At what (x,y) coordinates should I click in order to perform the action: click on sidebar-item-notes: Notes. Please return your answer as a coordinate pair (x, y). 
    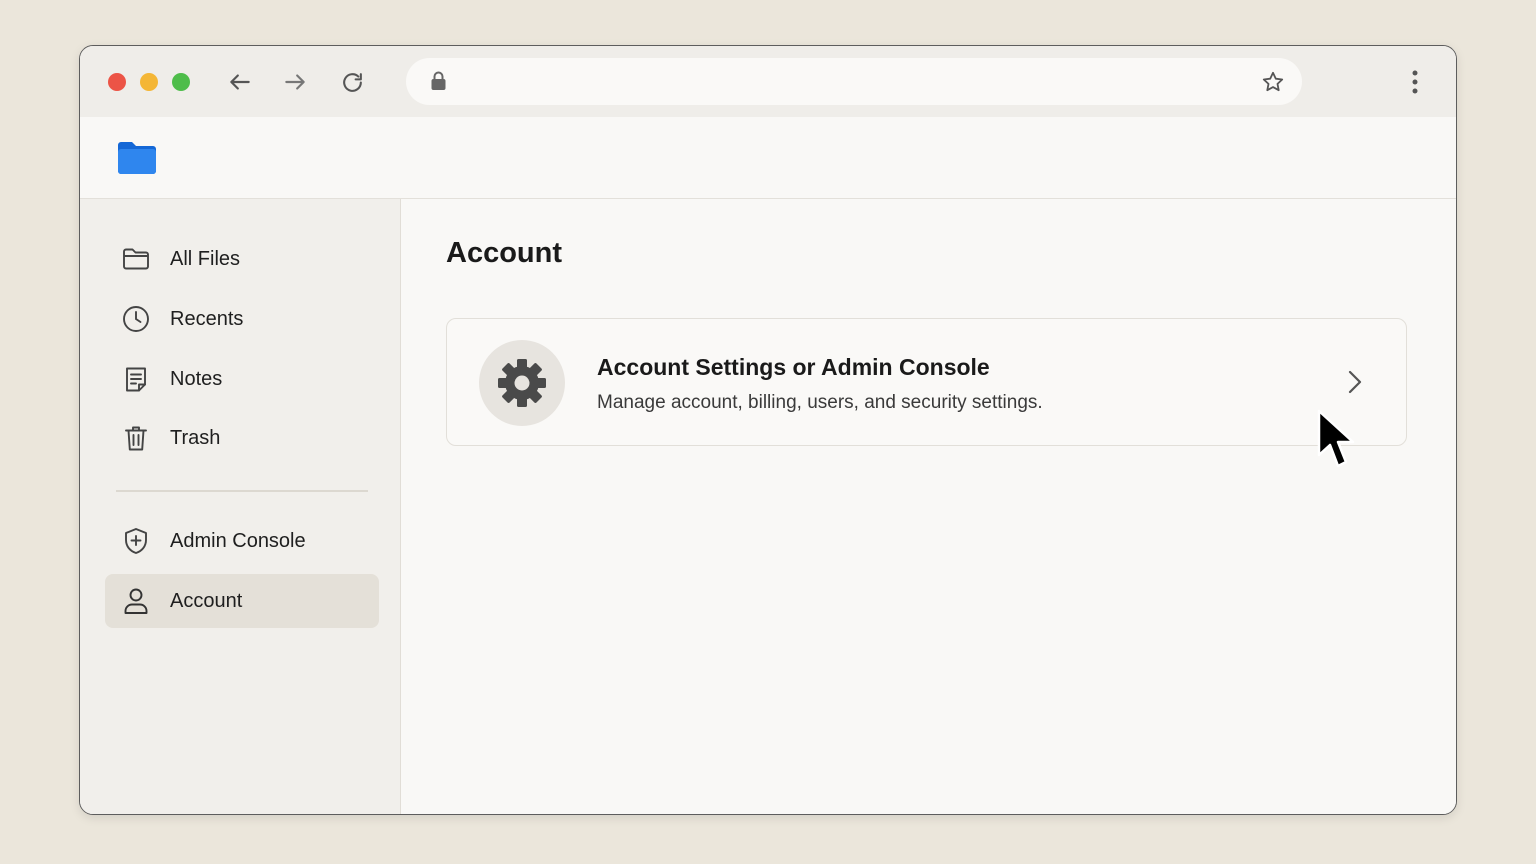
    Looking at the image, I should click on (242, 379).